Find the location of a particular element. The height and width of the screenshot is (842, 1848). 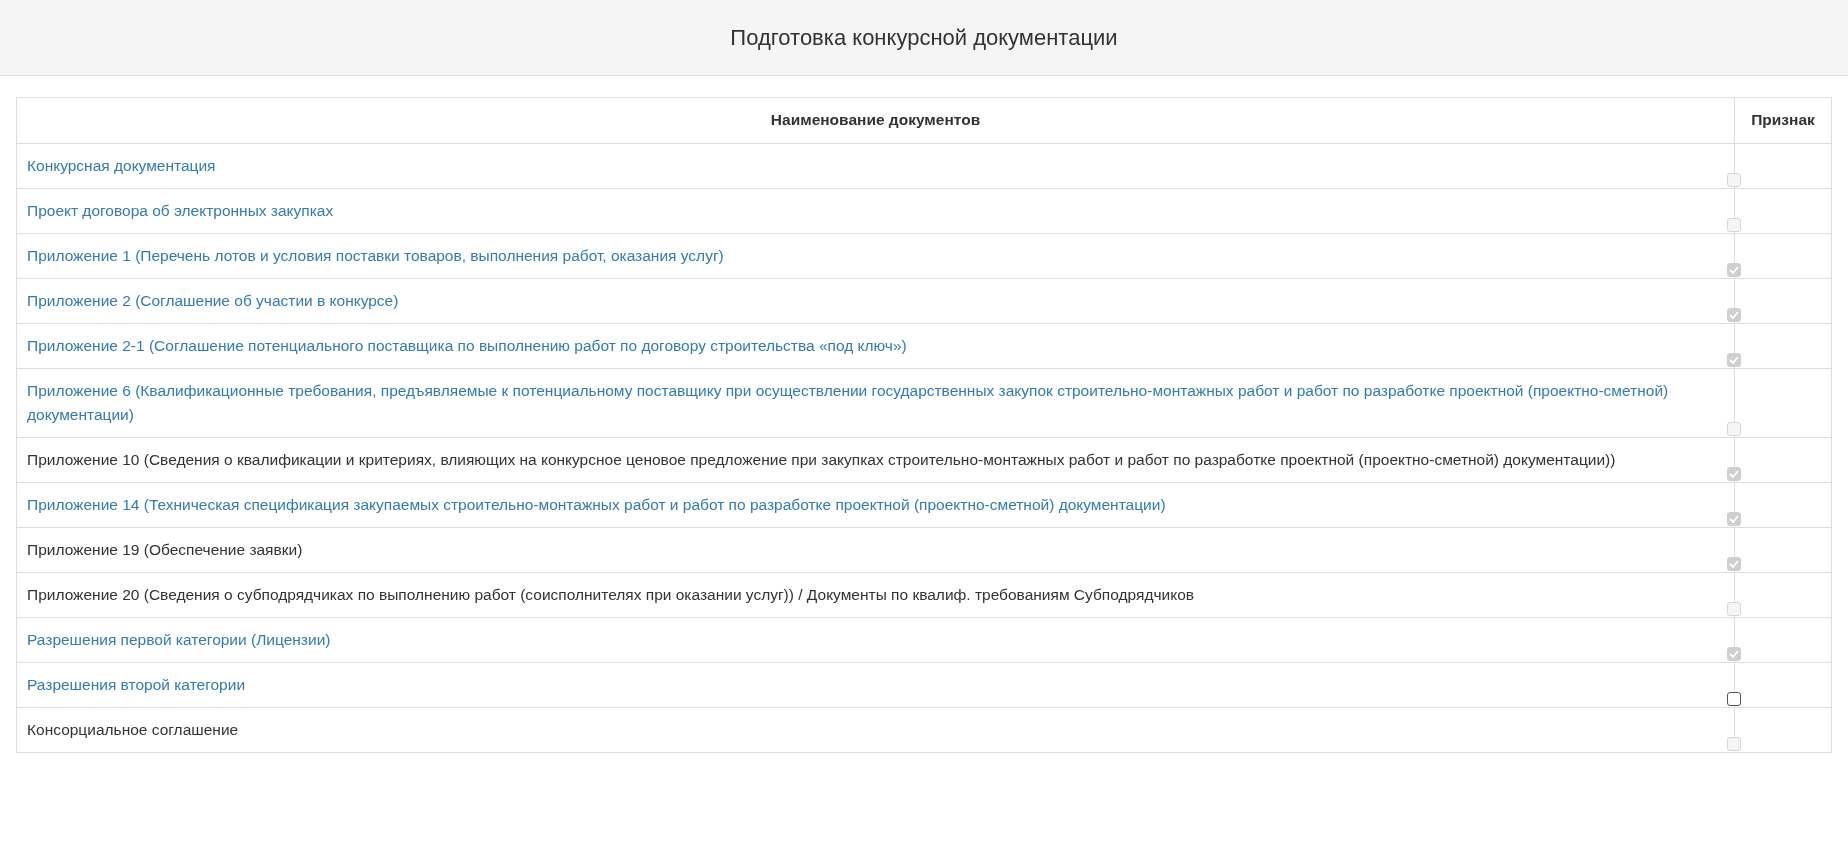

column-header: Признак is located at coordinates (1783, 120).